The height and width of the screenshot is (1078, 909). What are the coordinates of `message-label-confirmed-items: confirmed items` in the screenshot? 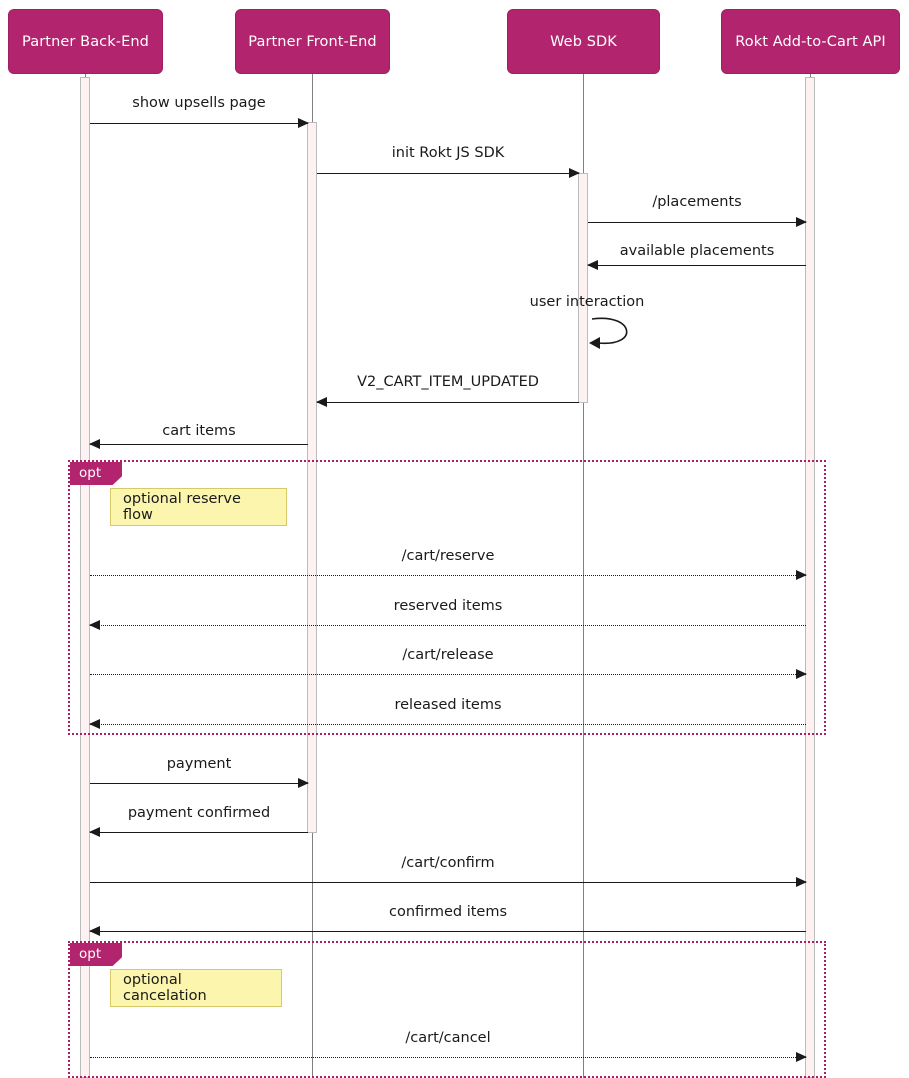 It's located at (448, 912).